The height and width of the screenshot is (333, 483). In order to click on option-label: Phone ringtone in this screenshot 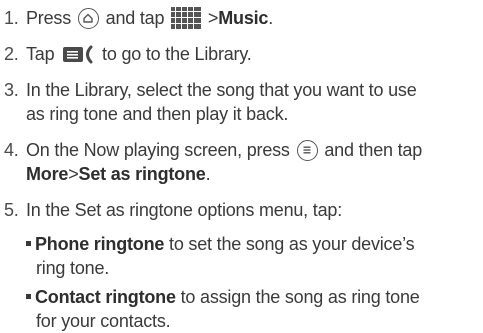, I will do `click(100, 244)`.